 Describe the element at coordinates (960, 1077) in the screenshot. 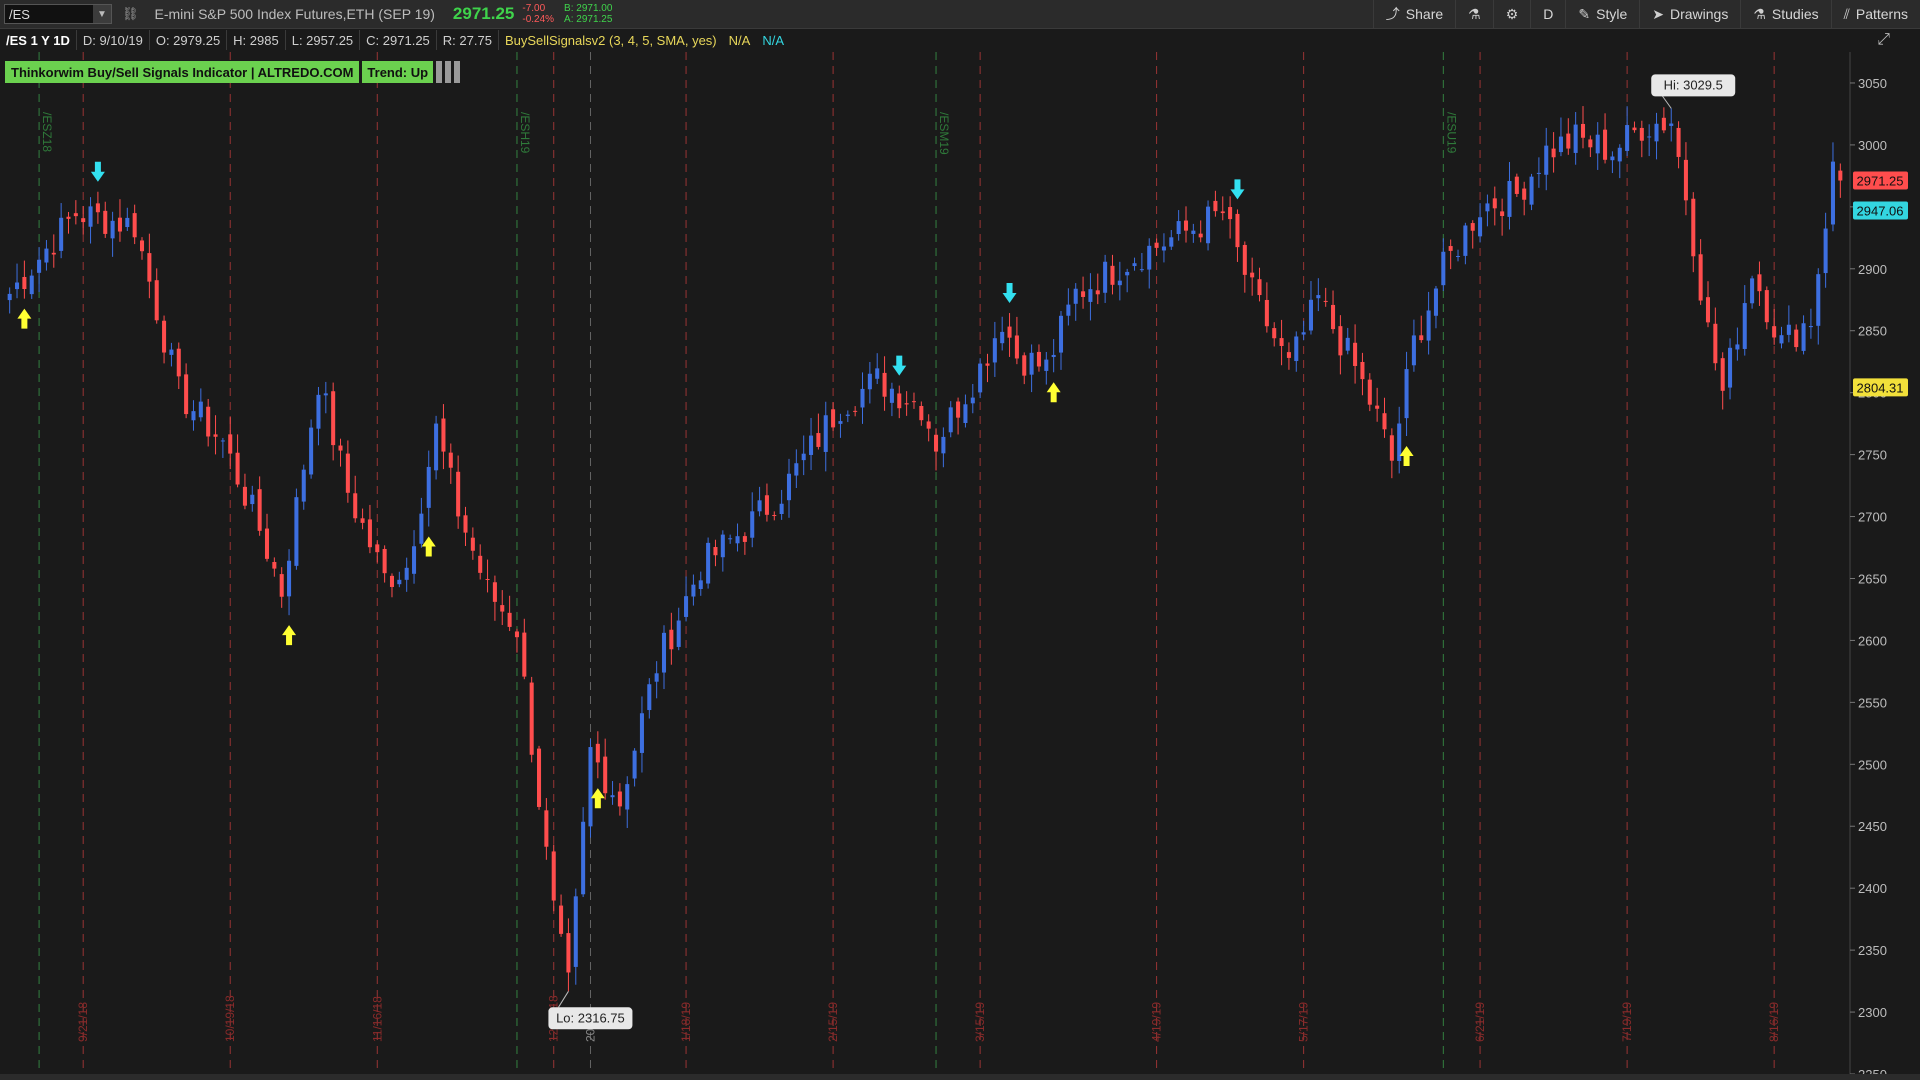

I see `horizontal-scrollbar` at that location.